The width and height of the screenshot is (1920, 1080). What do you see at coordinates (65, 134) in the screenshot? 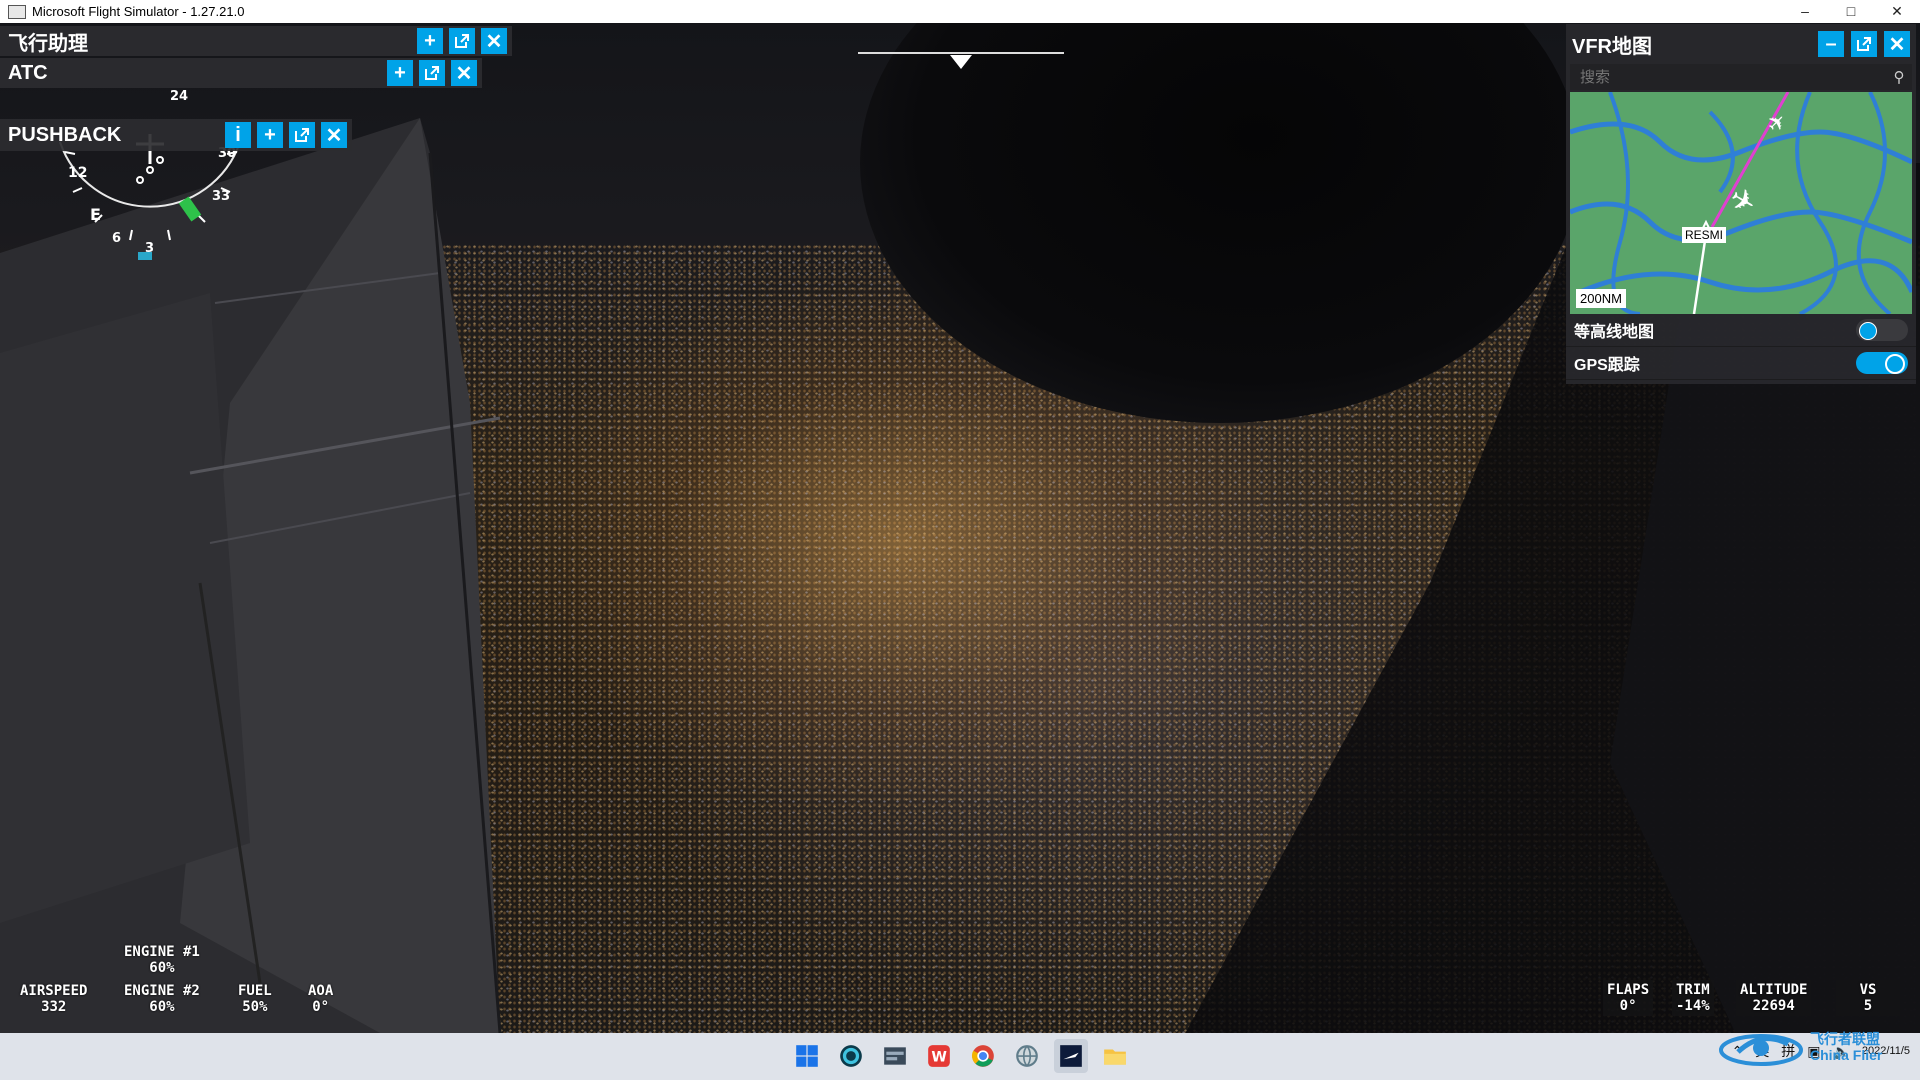
I see `pushback-title: PUSHBACK` at bounding box center [65, 134].